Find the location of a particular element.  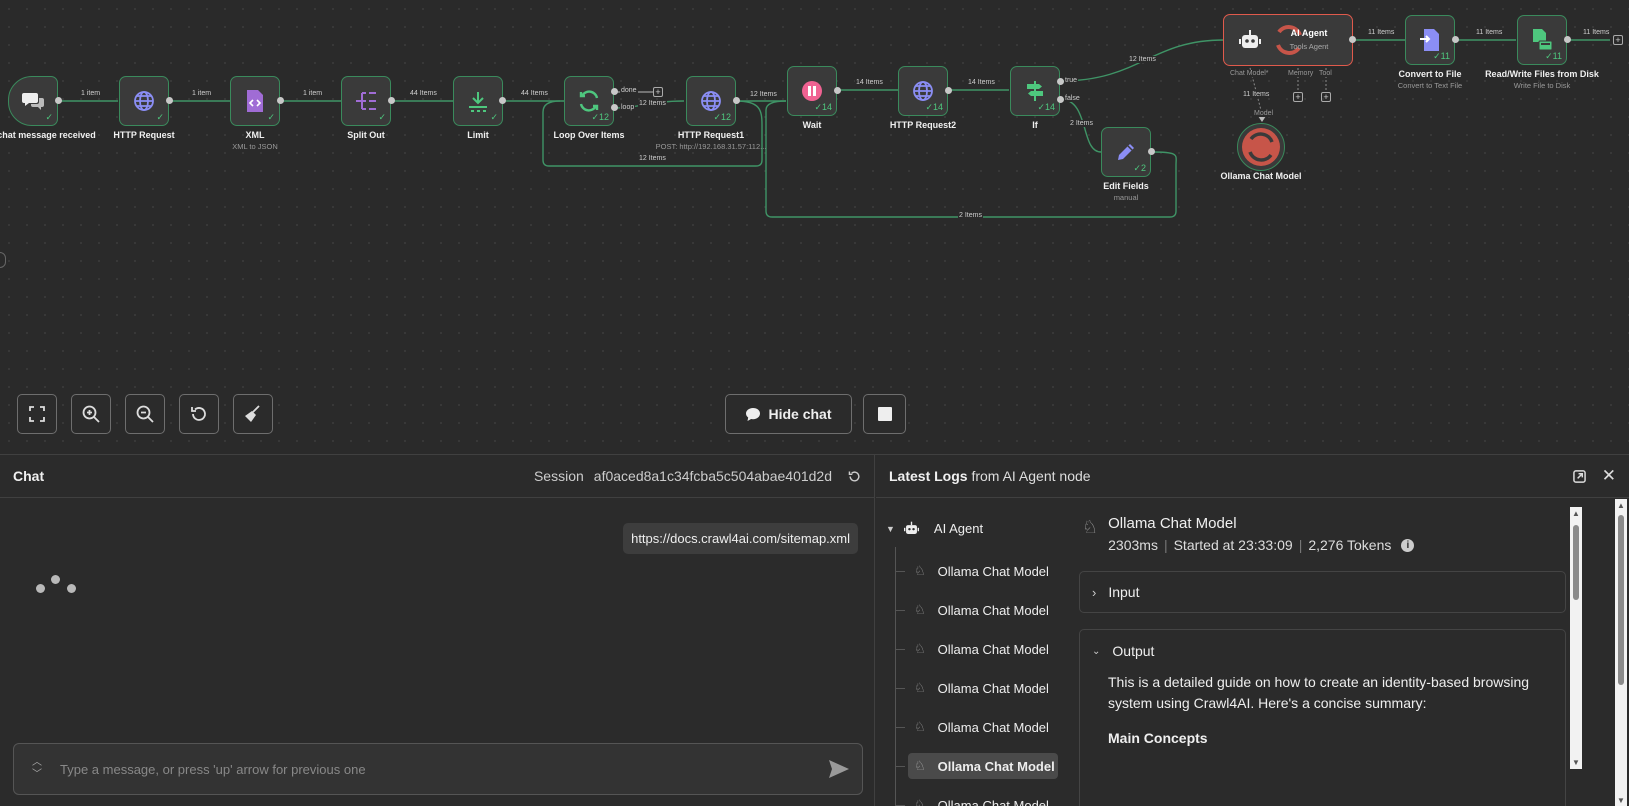

node-title: Read/Write Files from Disk is located at coordinates (1542, 74).